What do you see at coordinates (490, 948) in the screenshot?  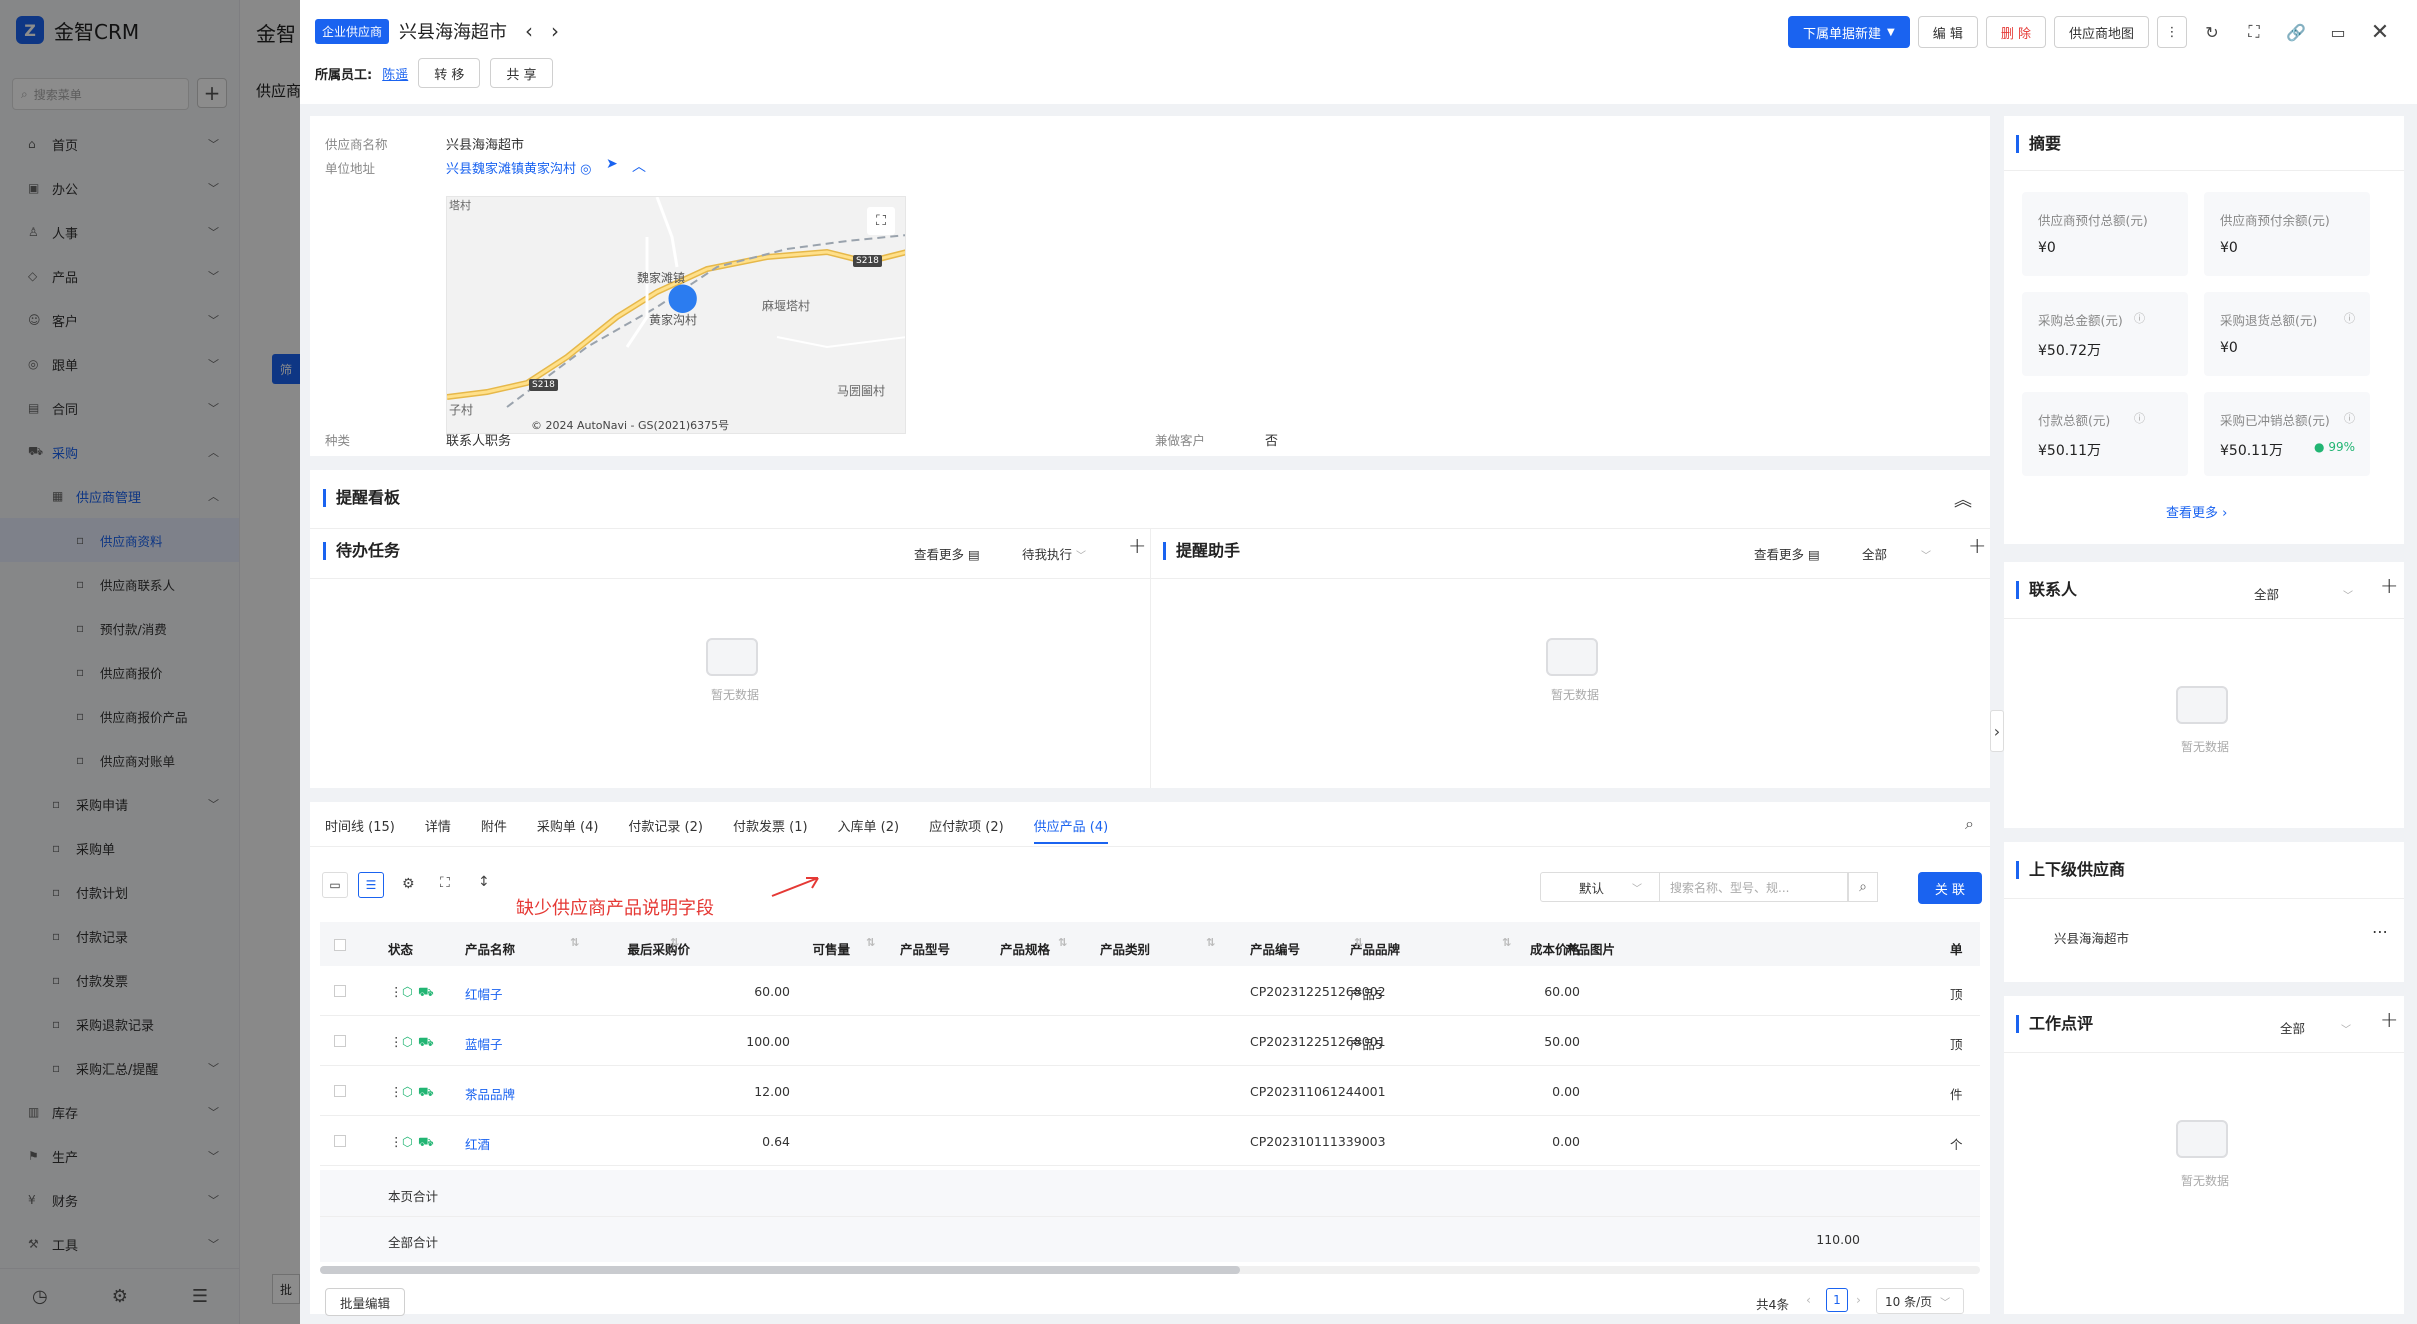 I see `column-header: 产品名称` at bounding box center [490, 948].